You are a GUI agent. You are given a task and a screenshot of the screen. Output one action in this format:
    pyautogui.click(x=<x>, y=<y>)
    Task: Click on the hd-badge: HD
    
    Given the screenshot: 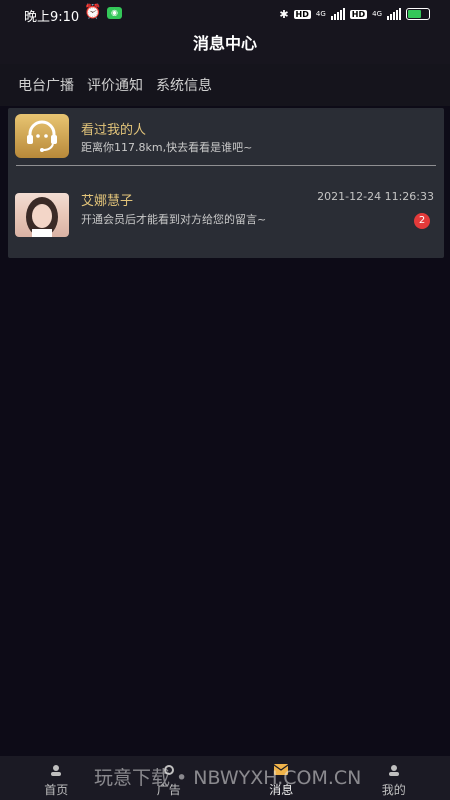 What is the action you would take?
    pyautogui.click(x=302, y=14)
    